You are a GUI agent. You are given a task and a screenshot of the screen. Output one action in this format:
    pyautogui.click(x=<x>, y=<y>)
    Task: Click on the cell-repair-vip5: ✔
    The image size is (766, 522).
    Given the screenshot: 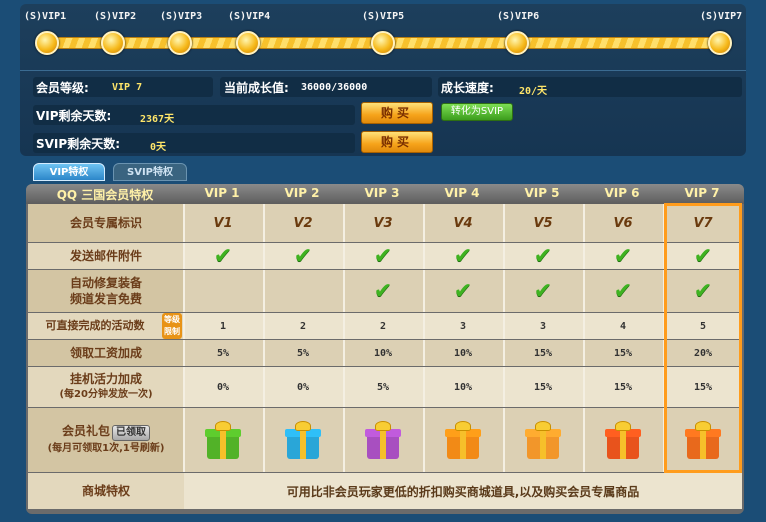 What is the action you would take?
    pyautogui.click(x=542, y=291)
    